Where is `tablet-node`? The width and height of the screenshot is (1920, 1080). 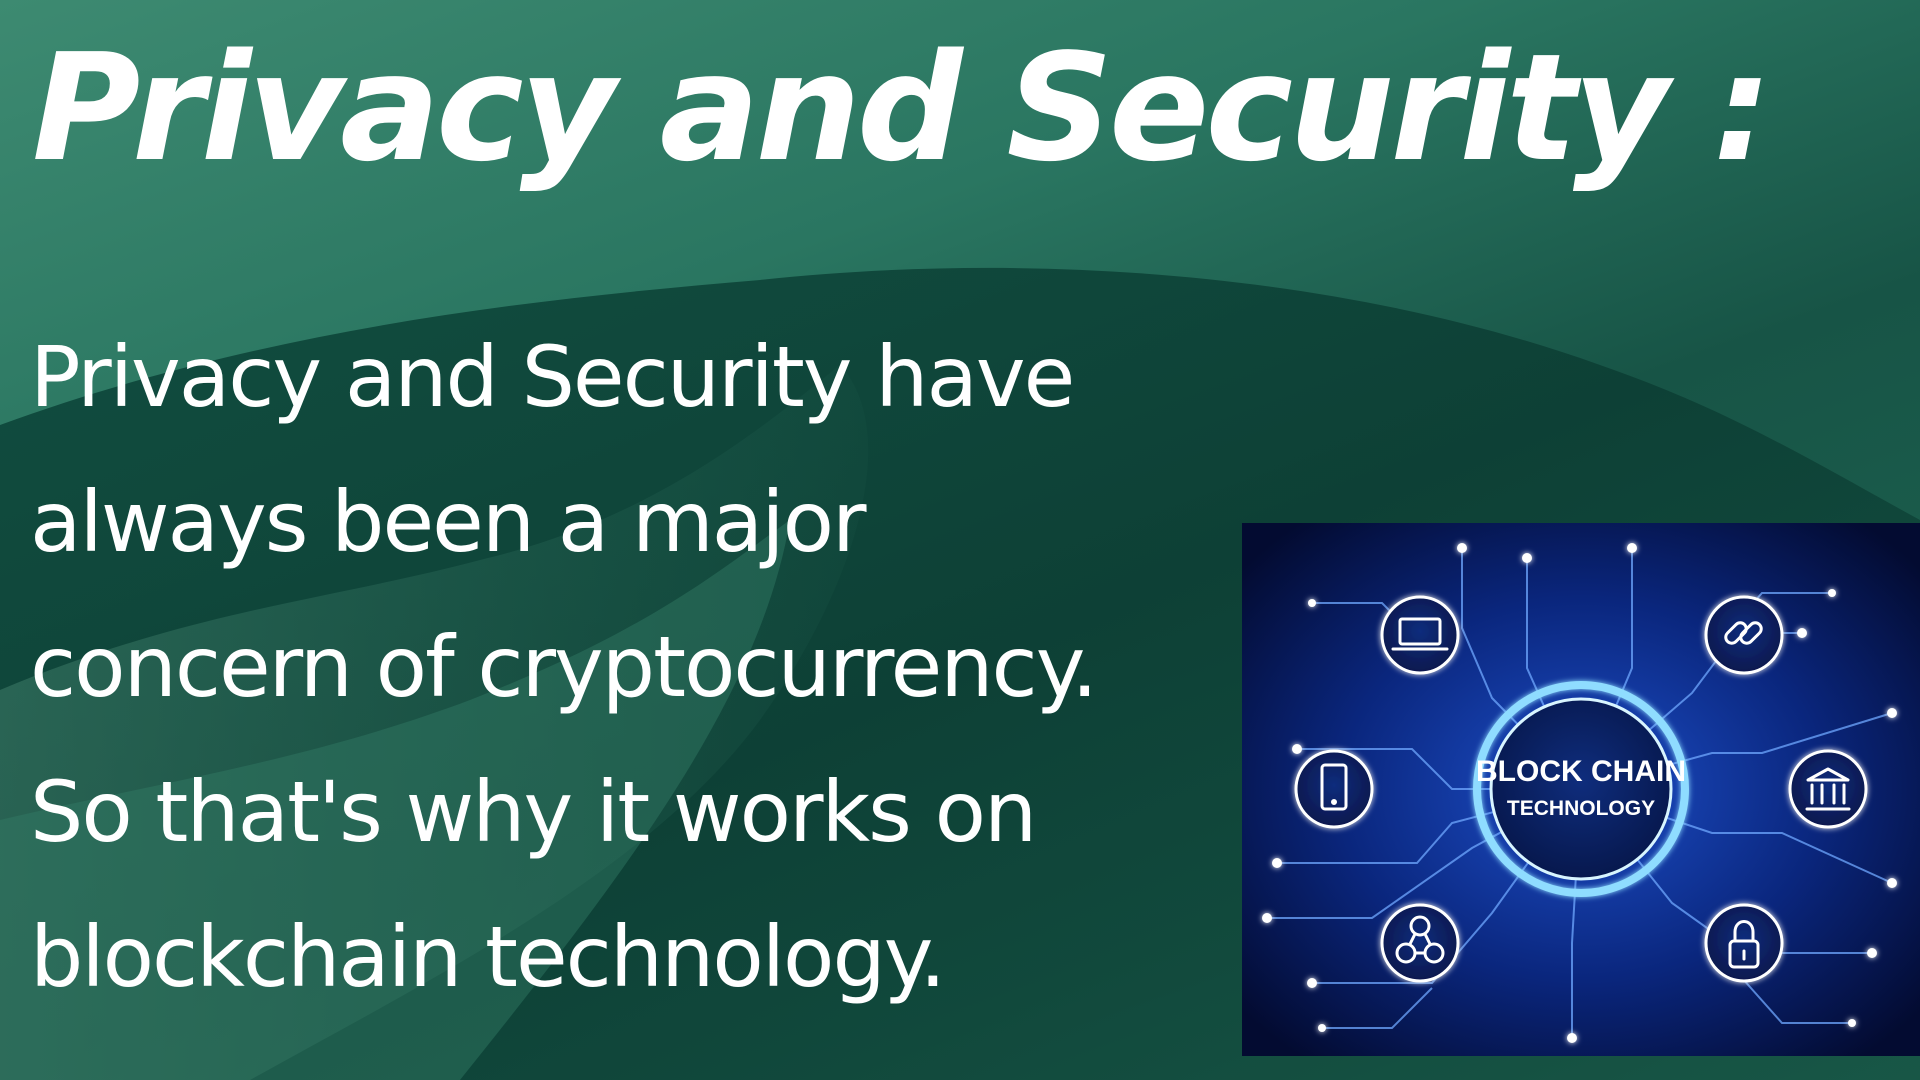 tablet-node is located at coordinates (1334, 789).